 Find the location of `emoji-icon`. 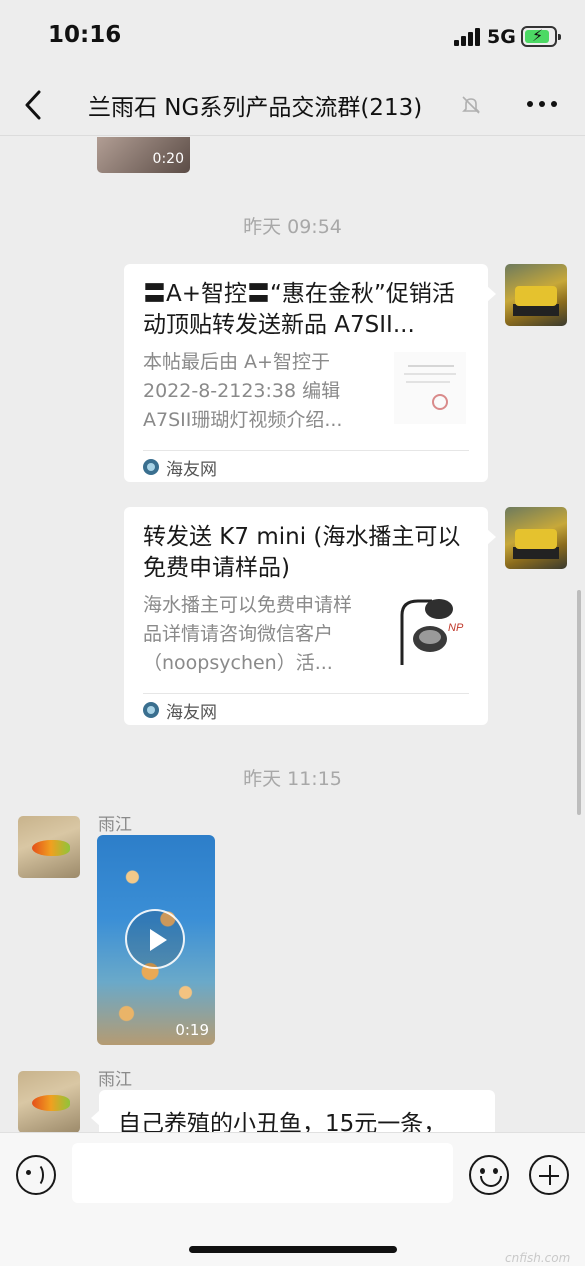

emoji-icon is located at coordinates (489, 1175).